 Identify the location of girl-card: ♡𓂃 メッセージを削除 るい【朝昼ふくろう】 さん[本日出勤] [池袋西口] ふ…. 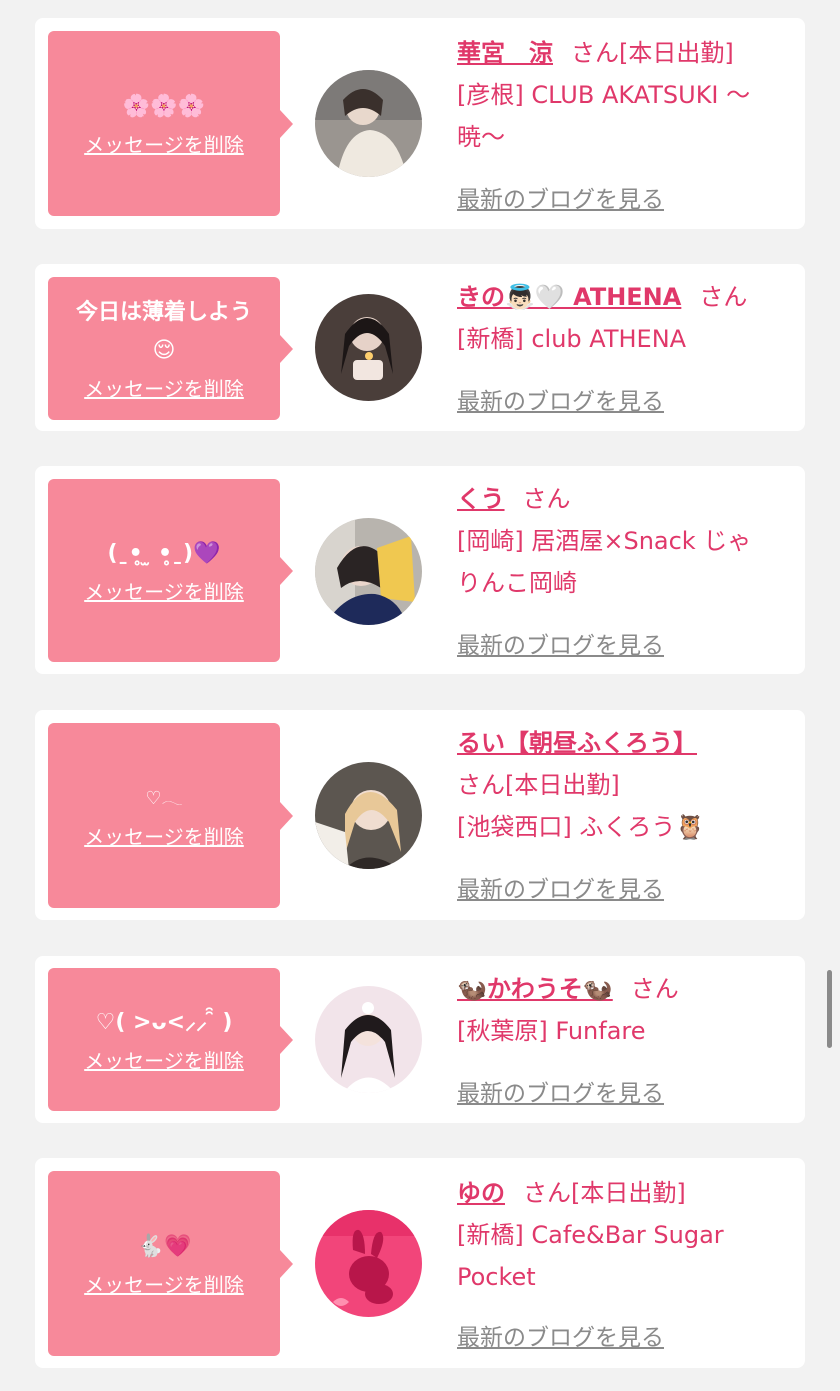
(420, 815).